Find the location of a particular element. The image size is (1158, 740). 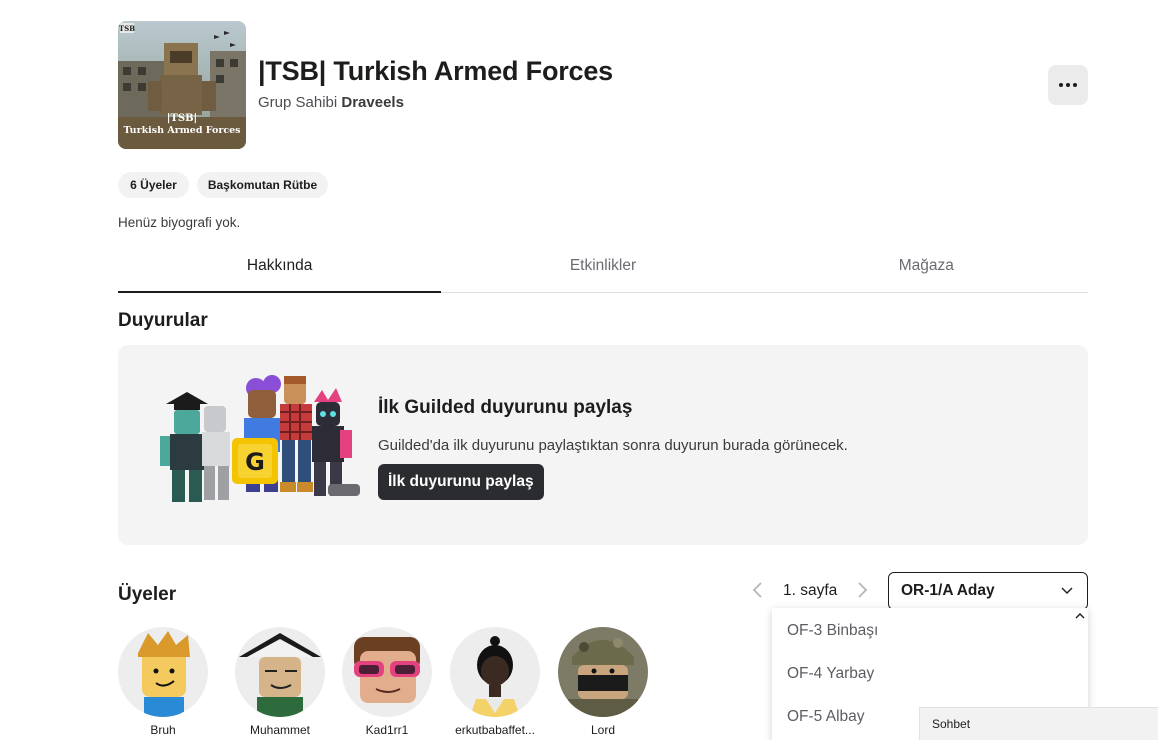

member-card: Muhammet is located at coordinates (280, 682).